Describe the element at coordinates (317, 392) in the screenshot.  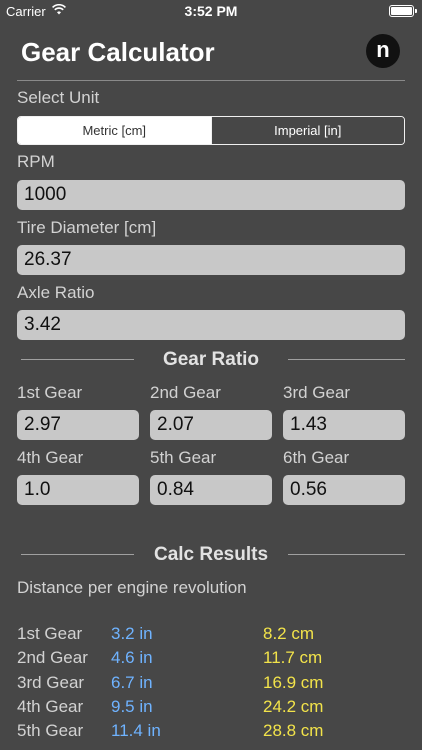
I see `gear-3-label: 3rd Gear` at that location.